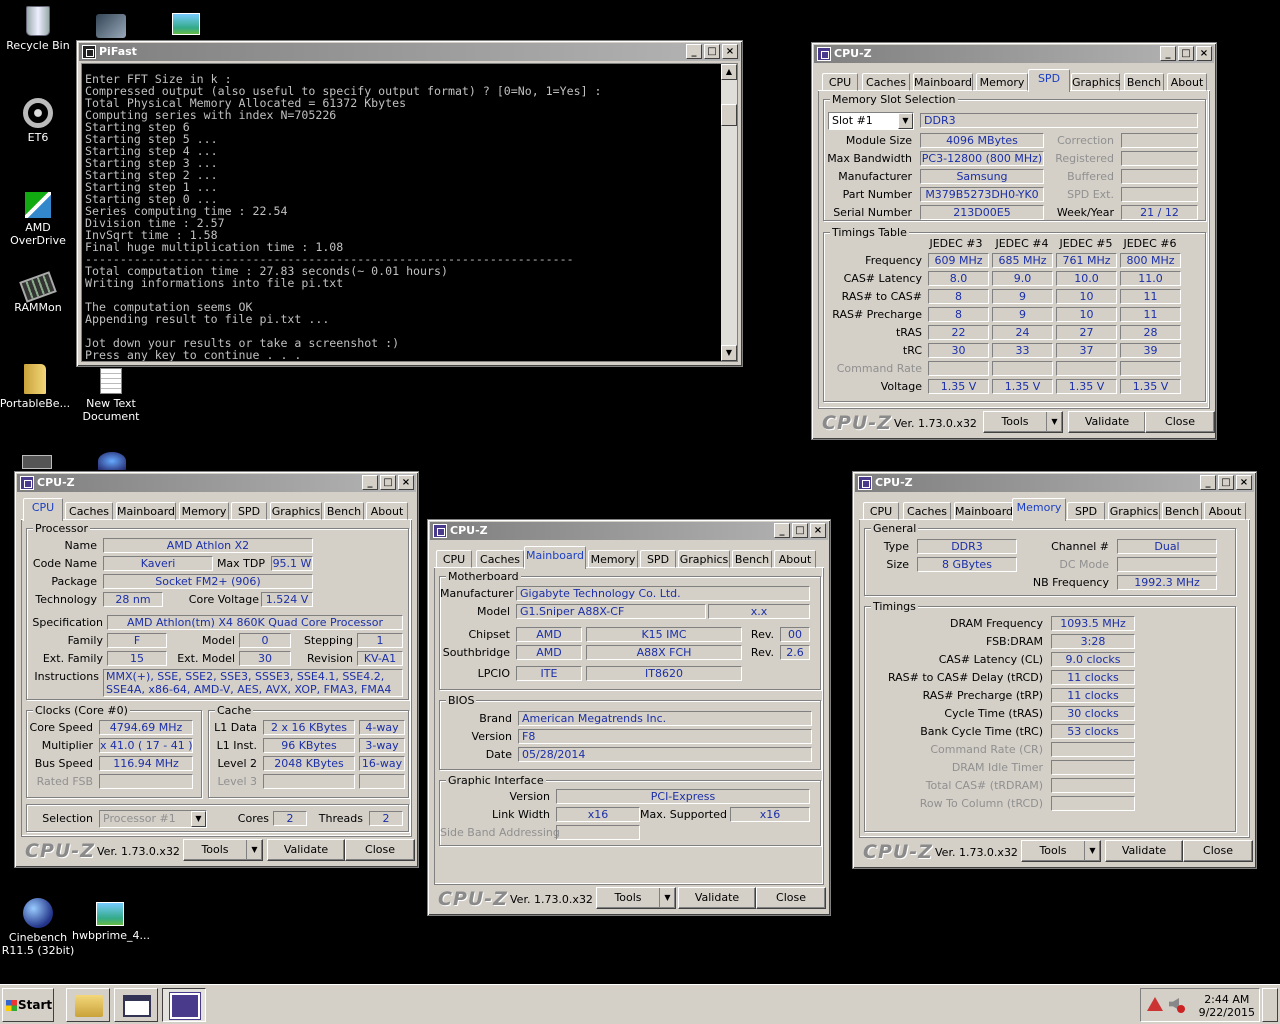  Describe the element at coordinates (111, 26) in the screenshot. I see `desktop-icon-partial` at that location.